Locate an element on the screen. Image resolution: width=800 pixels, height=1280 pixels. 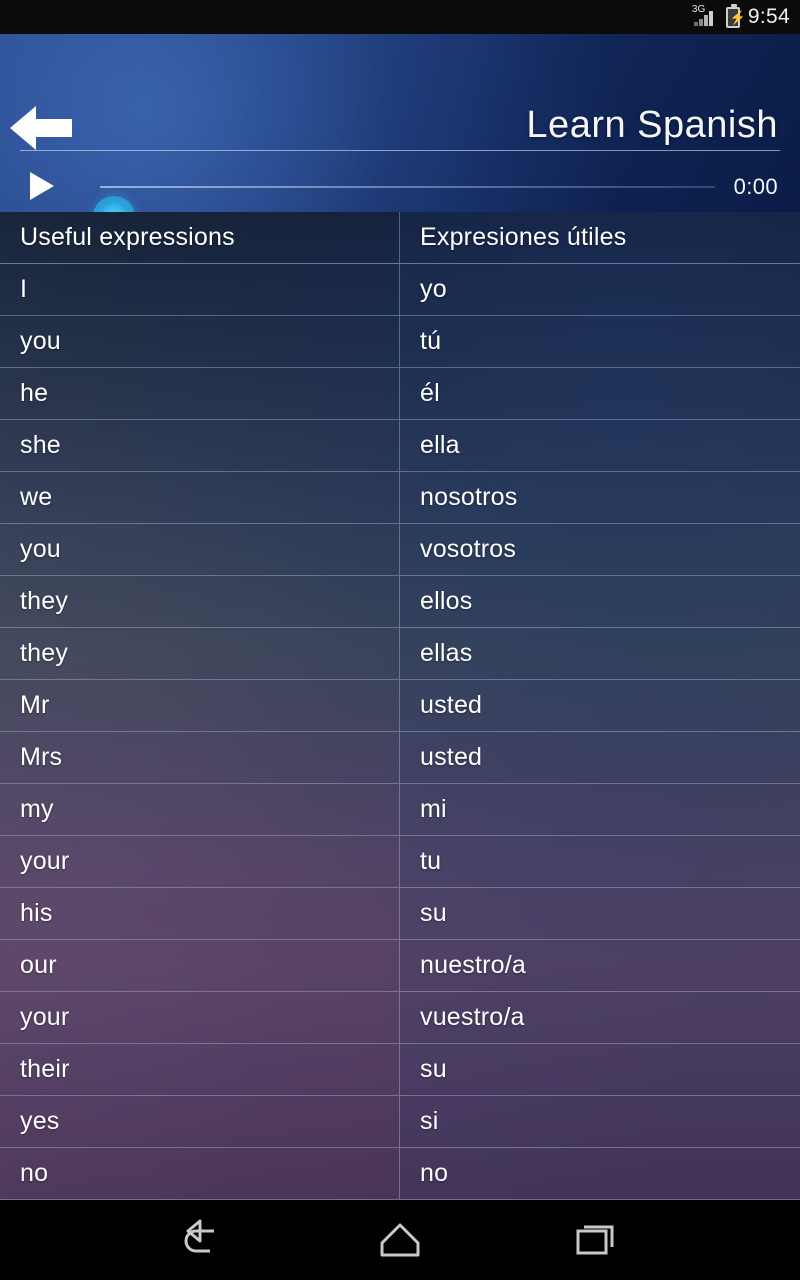
cell-target: ella is located at coordinates (600, 445).